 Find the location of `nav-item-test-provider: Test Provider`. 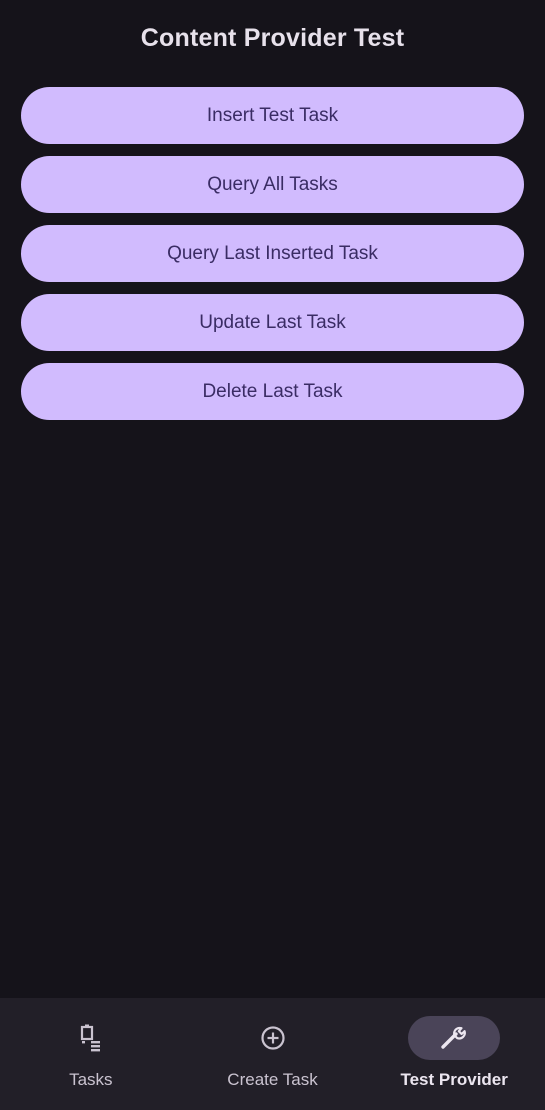

nav-item-test-provider: Test Provider is located at coordinates (454, 1054).